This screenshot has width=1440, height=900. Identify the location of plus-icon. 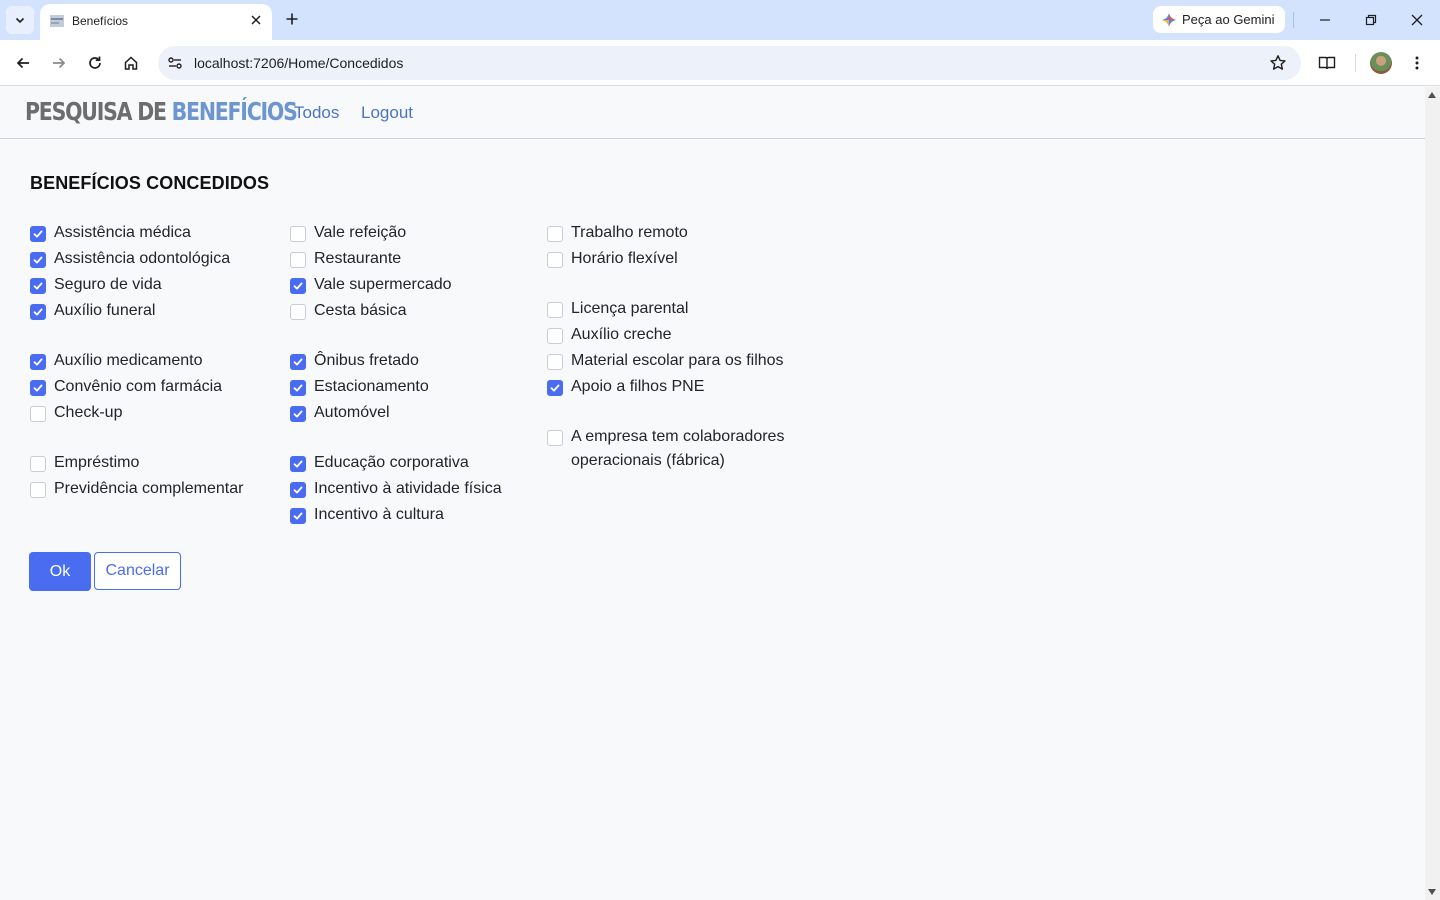
(292, 19).